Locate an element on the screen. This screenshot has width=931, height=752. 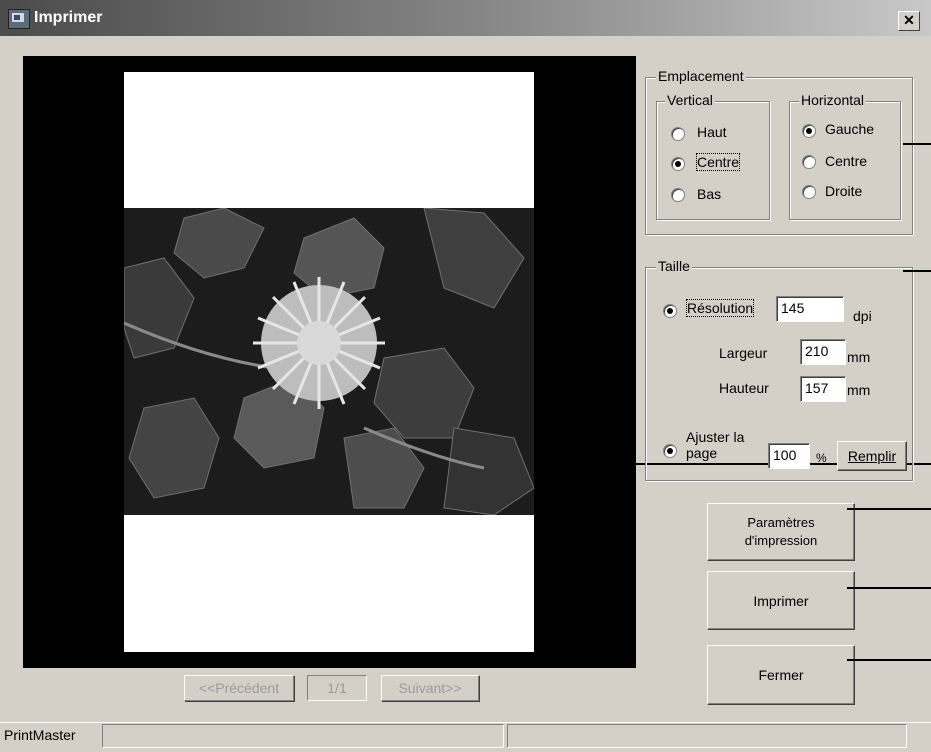
largeur-input: 210 is located at coordinates (823, 352).